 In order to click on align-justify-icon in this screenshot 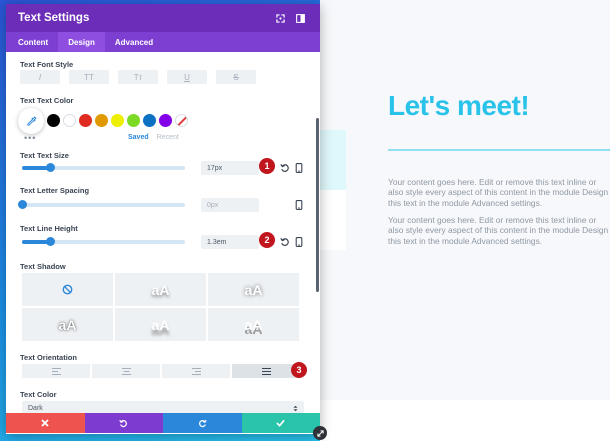, I will do `click(266, 371)`.